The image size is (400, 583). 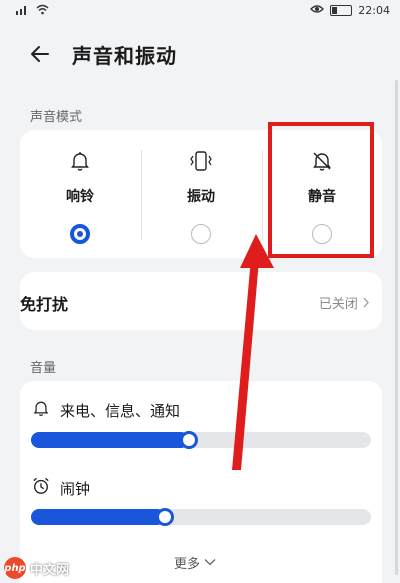 I want to click on annotation-arrow, so click(x=253, y=352).